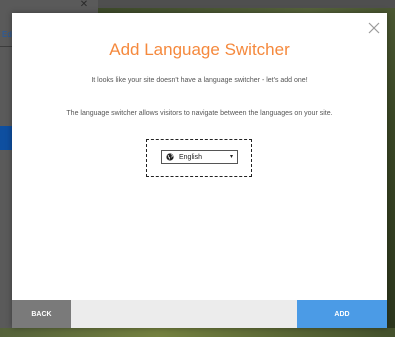 This screenshot has height=337, width=395. What do you see at coordinates (199, 314) in the screenshot?
I see `dialog-footer: BACK ADD` at bounding box center [199, 314].